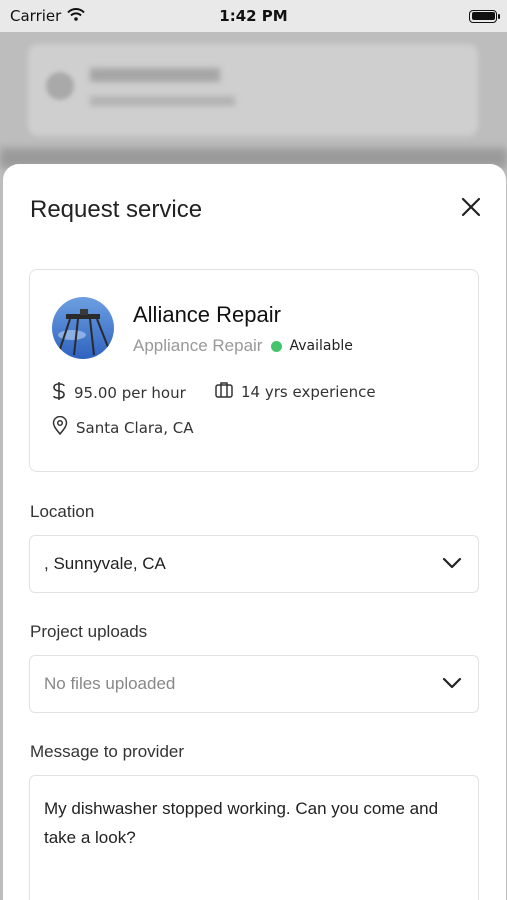  I want to click on experience-row: 14 yrs experience, so click(295, 391).